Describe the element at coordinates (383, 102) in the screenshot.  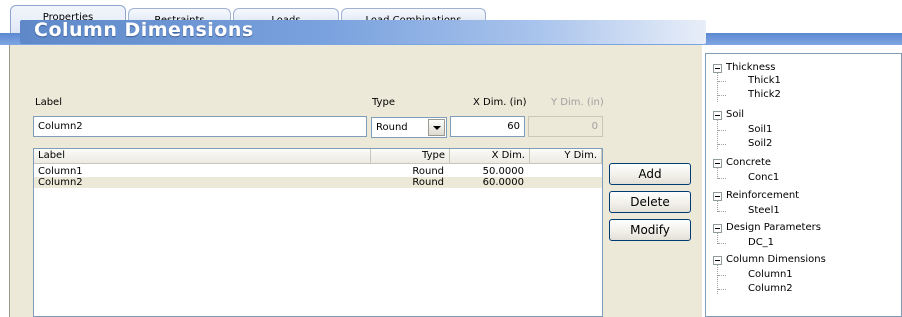
I see `type-caption: Type` at that location.